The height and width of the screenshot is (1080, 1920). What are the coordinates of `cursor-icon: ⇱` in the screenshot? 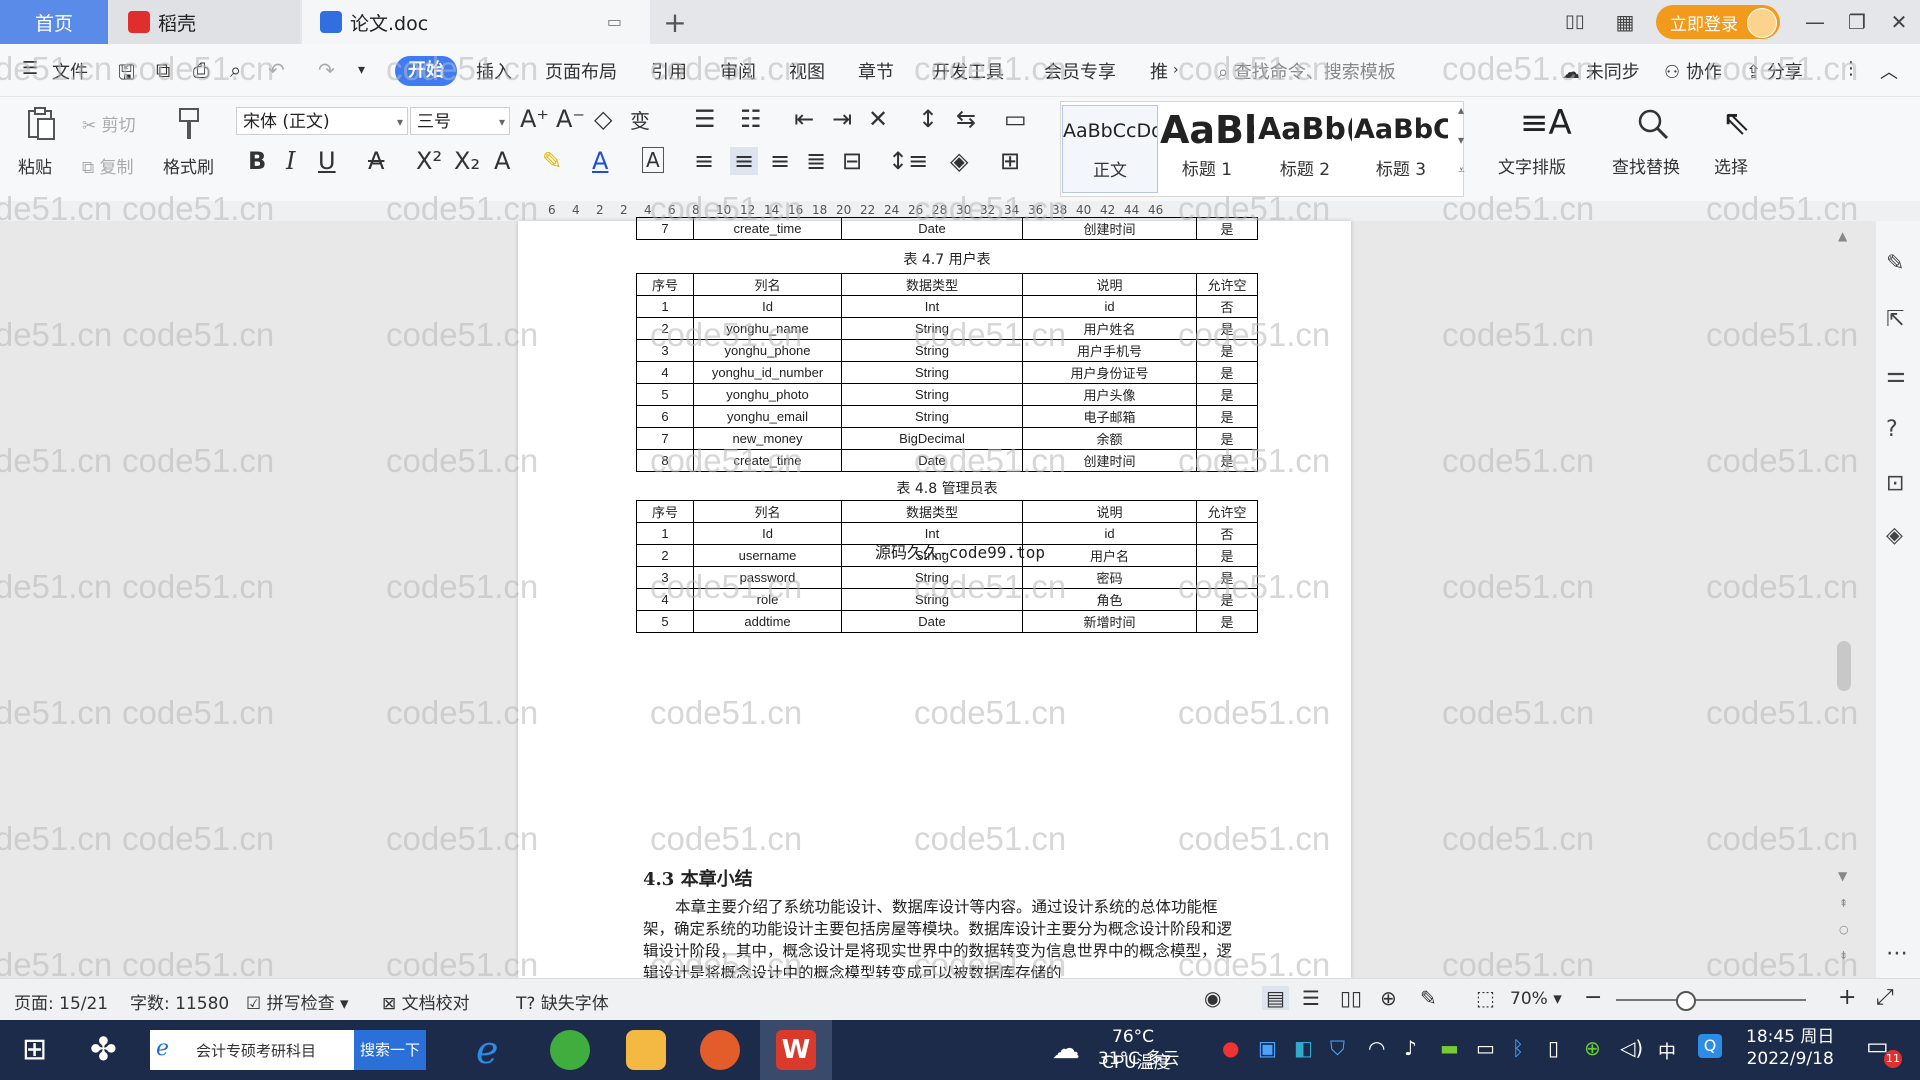 It's located at (1895, 319).